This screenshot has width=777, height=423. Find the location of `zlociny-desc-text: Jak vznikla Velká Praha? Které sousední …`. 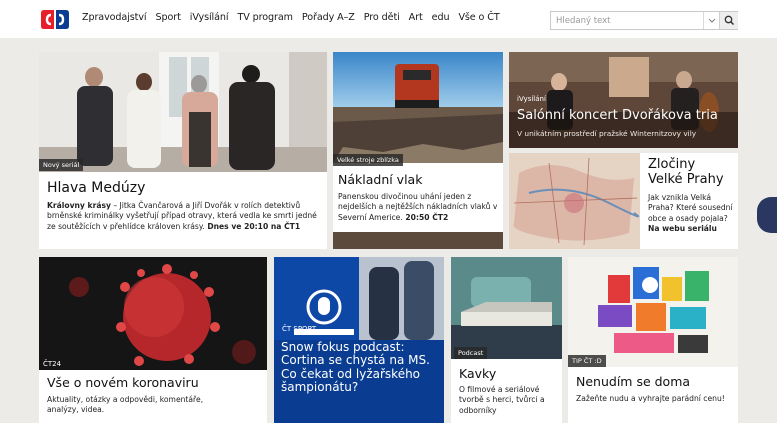

zlociny-desc-text: Jak vznikla Velká Praha? Které sousední … is located at coordinates (690, 208).